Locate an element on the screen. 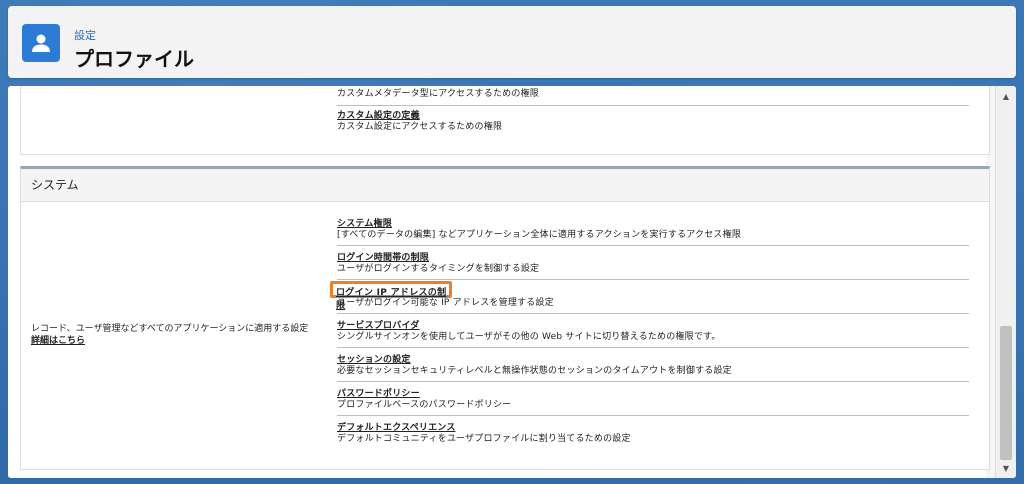 The width and height of the screenshot is (1024, 484). learn-more-link: 詳細はこちら is located at coordinates (169, 341).